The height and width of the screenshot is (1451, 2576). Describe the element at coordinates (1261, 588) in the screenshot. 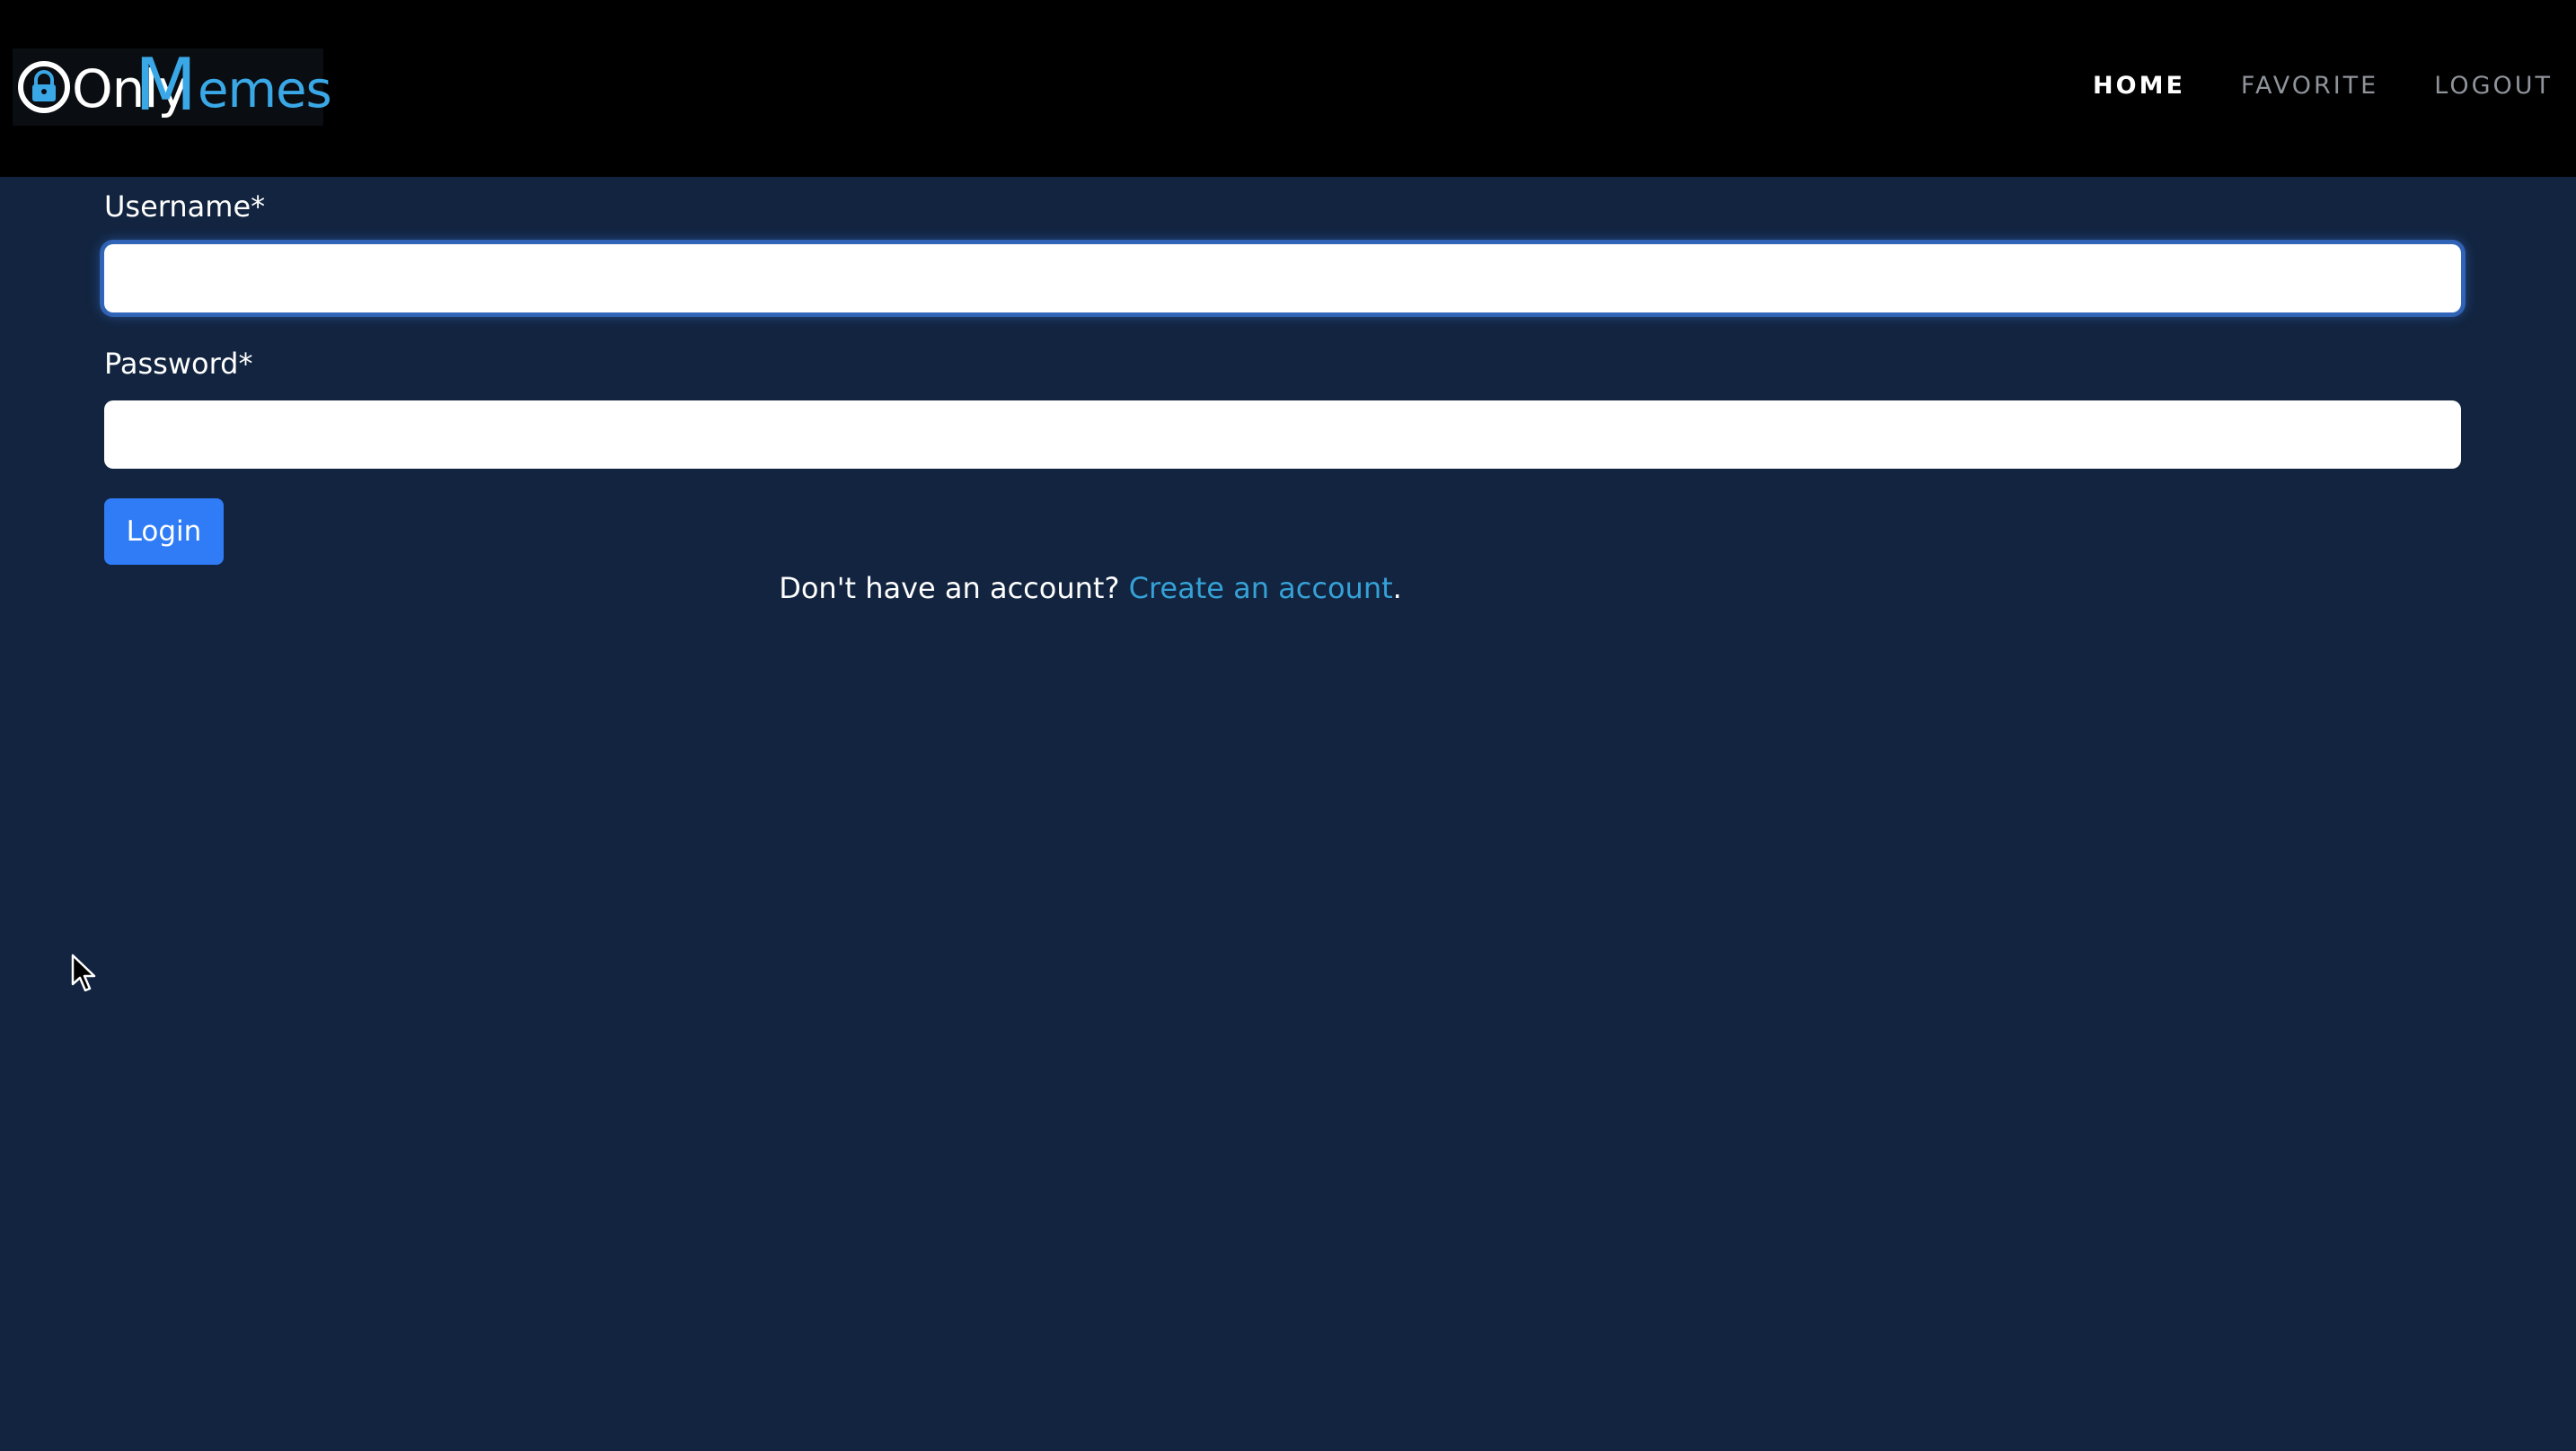

I see `create-account-link: Create an account` at that location.